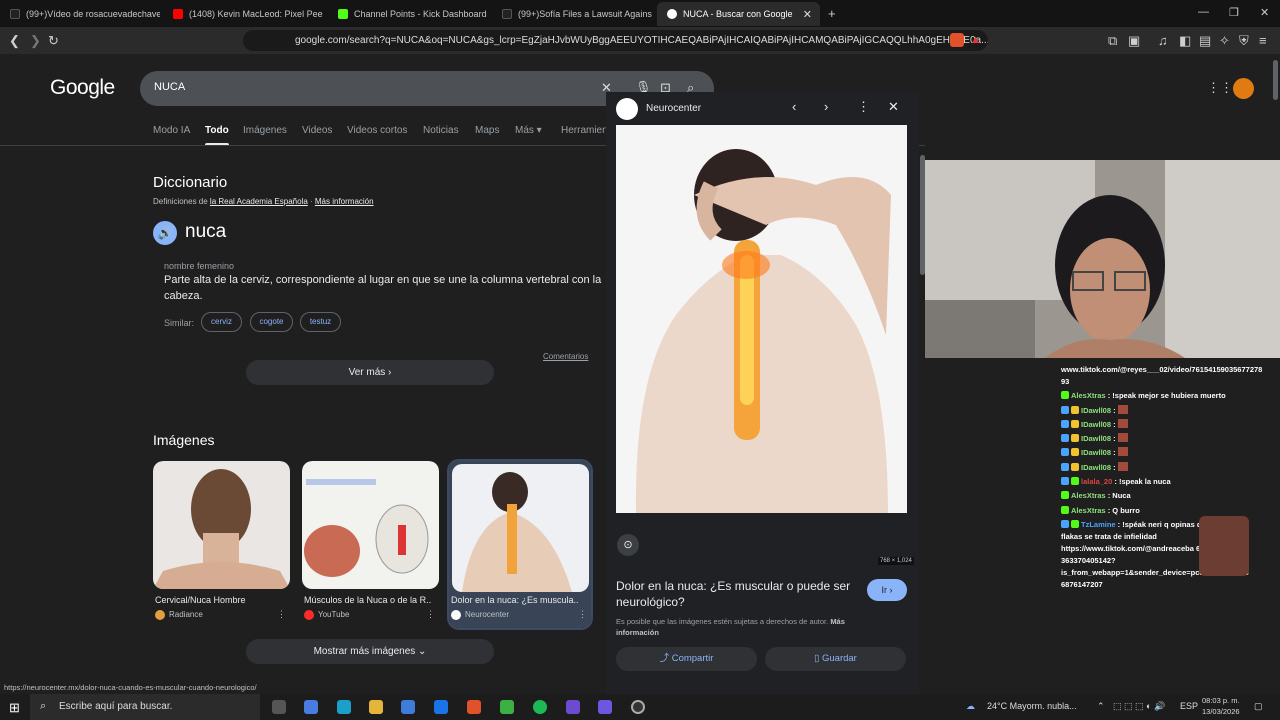 This screenshot has height=720, width=1280. I want to click on page-scrollbar, so click(1275, 80).